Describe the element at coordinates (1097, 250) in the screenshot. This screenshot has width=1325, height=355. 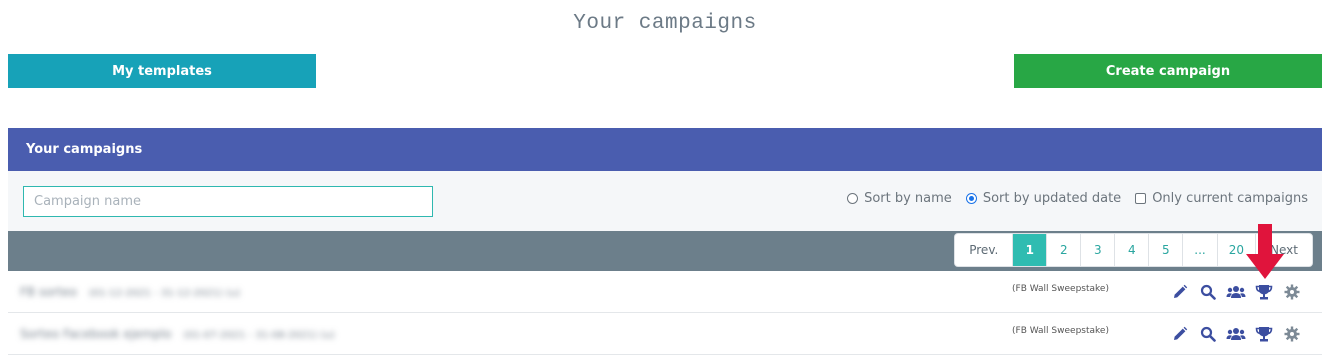
I see `page-link-3: 3` at that location.